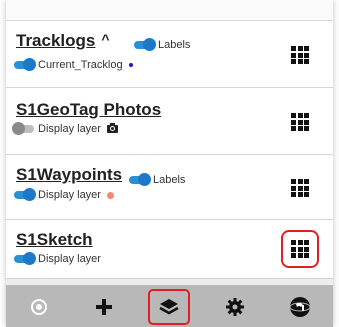  I want to click on tracklog-color-dot, so click(130, 65).